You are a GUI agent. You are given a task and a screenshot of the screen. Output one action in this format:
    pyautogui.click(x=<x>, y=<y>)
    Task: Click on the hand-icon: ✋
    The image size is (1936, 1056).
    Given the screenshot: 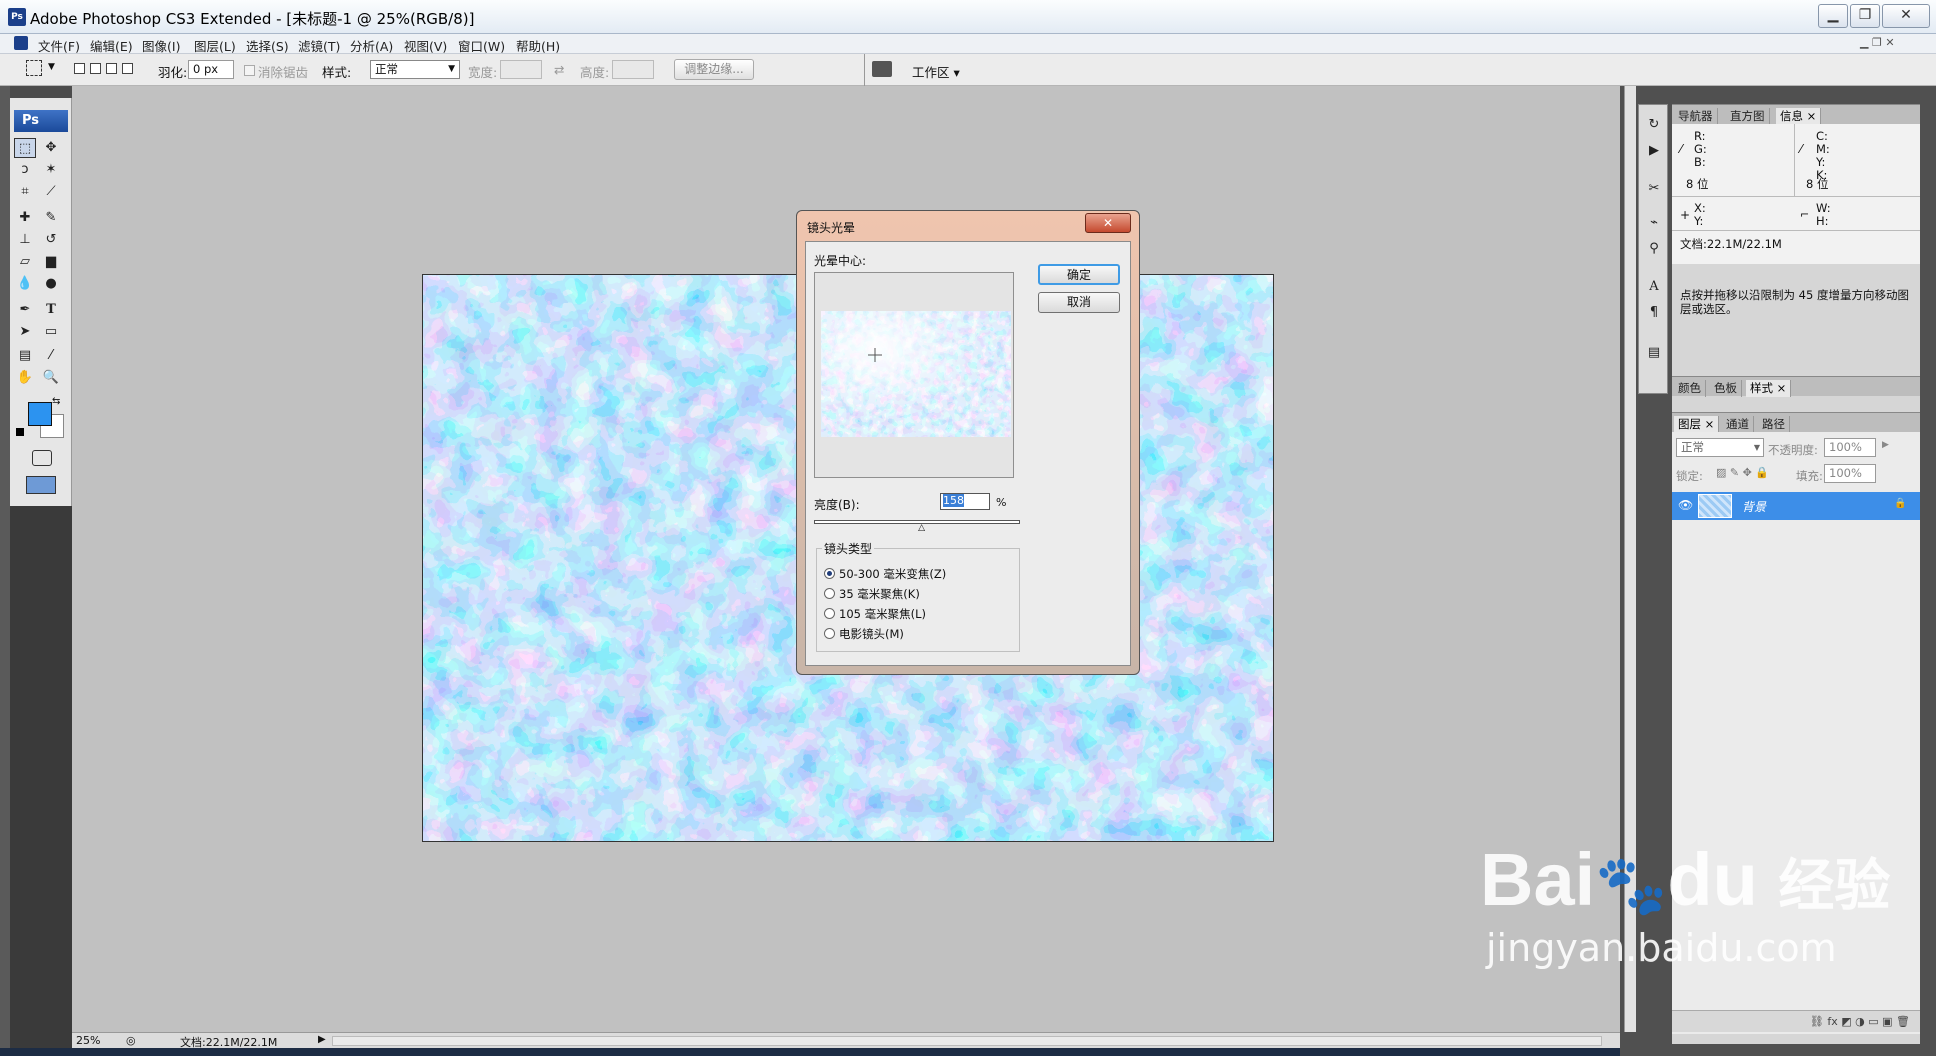 What is the action you would take?
    pyautogui.click(x=25, y=378)
    